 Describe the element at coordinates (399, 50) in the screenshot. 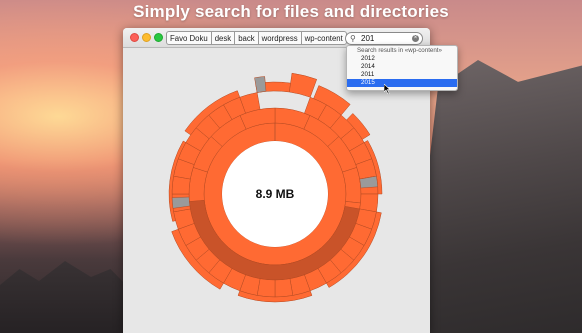

I see `search-results-header: Search results in «wp-content»` at that location.